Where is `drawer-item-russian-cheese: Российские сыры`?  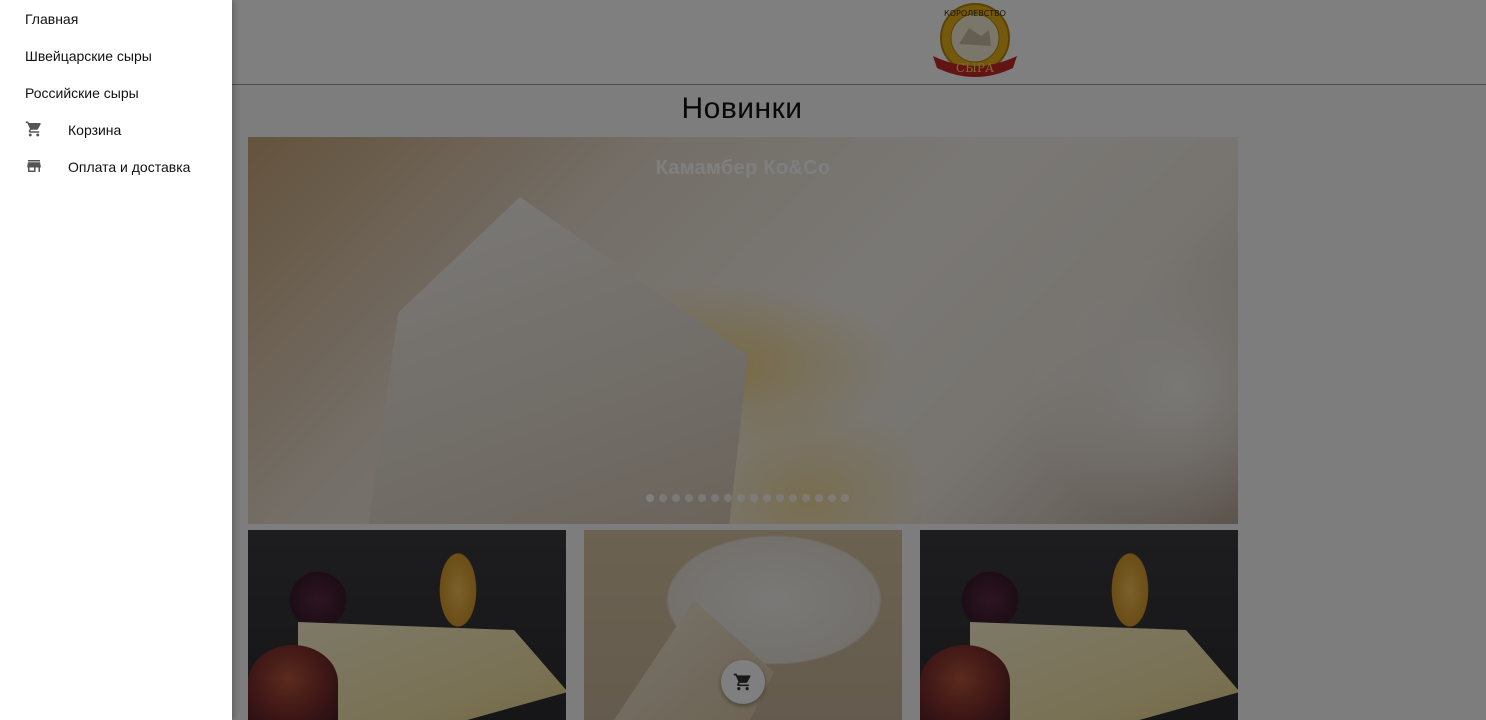
drawer-item-russian-cheese: Российские сыры is located at coordinates (116, 92).